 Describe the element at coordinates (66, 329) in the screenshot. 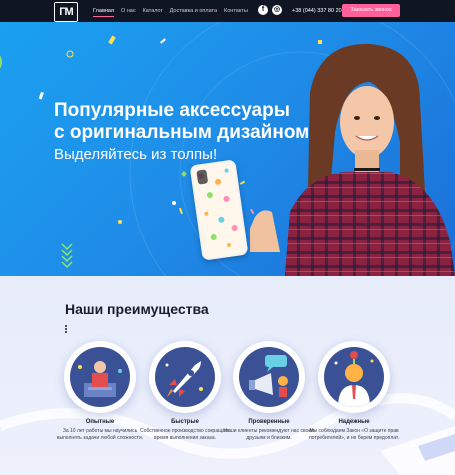

I see `section-dots-decoration` at that location.